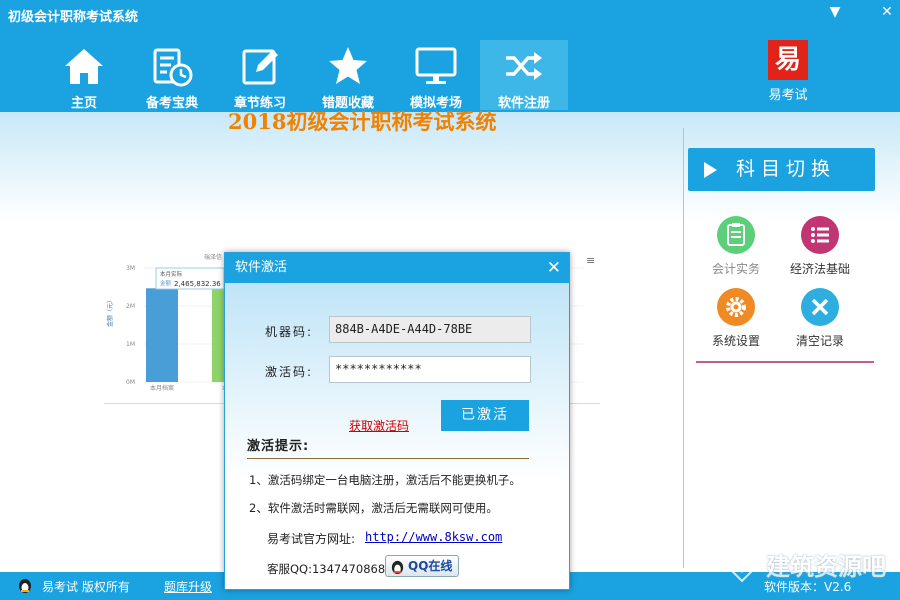  Describe the element at coordinates (171, 103) in the screenshot. I see `nav-handbook-label: 备考宝典` at that location.